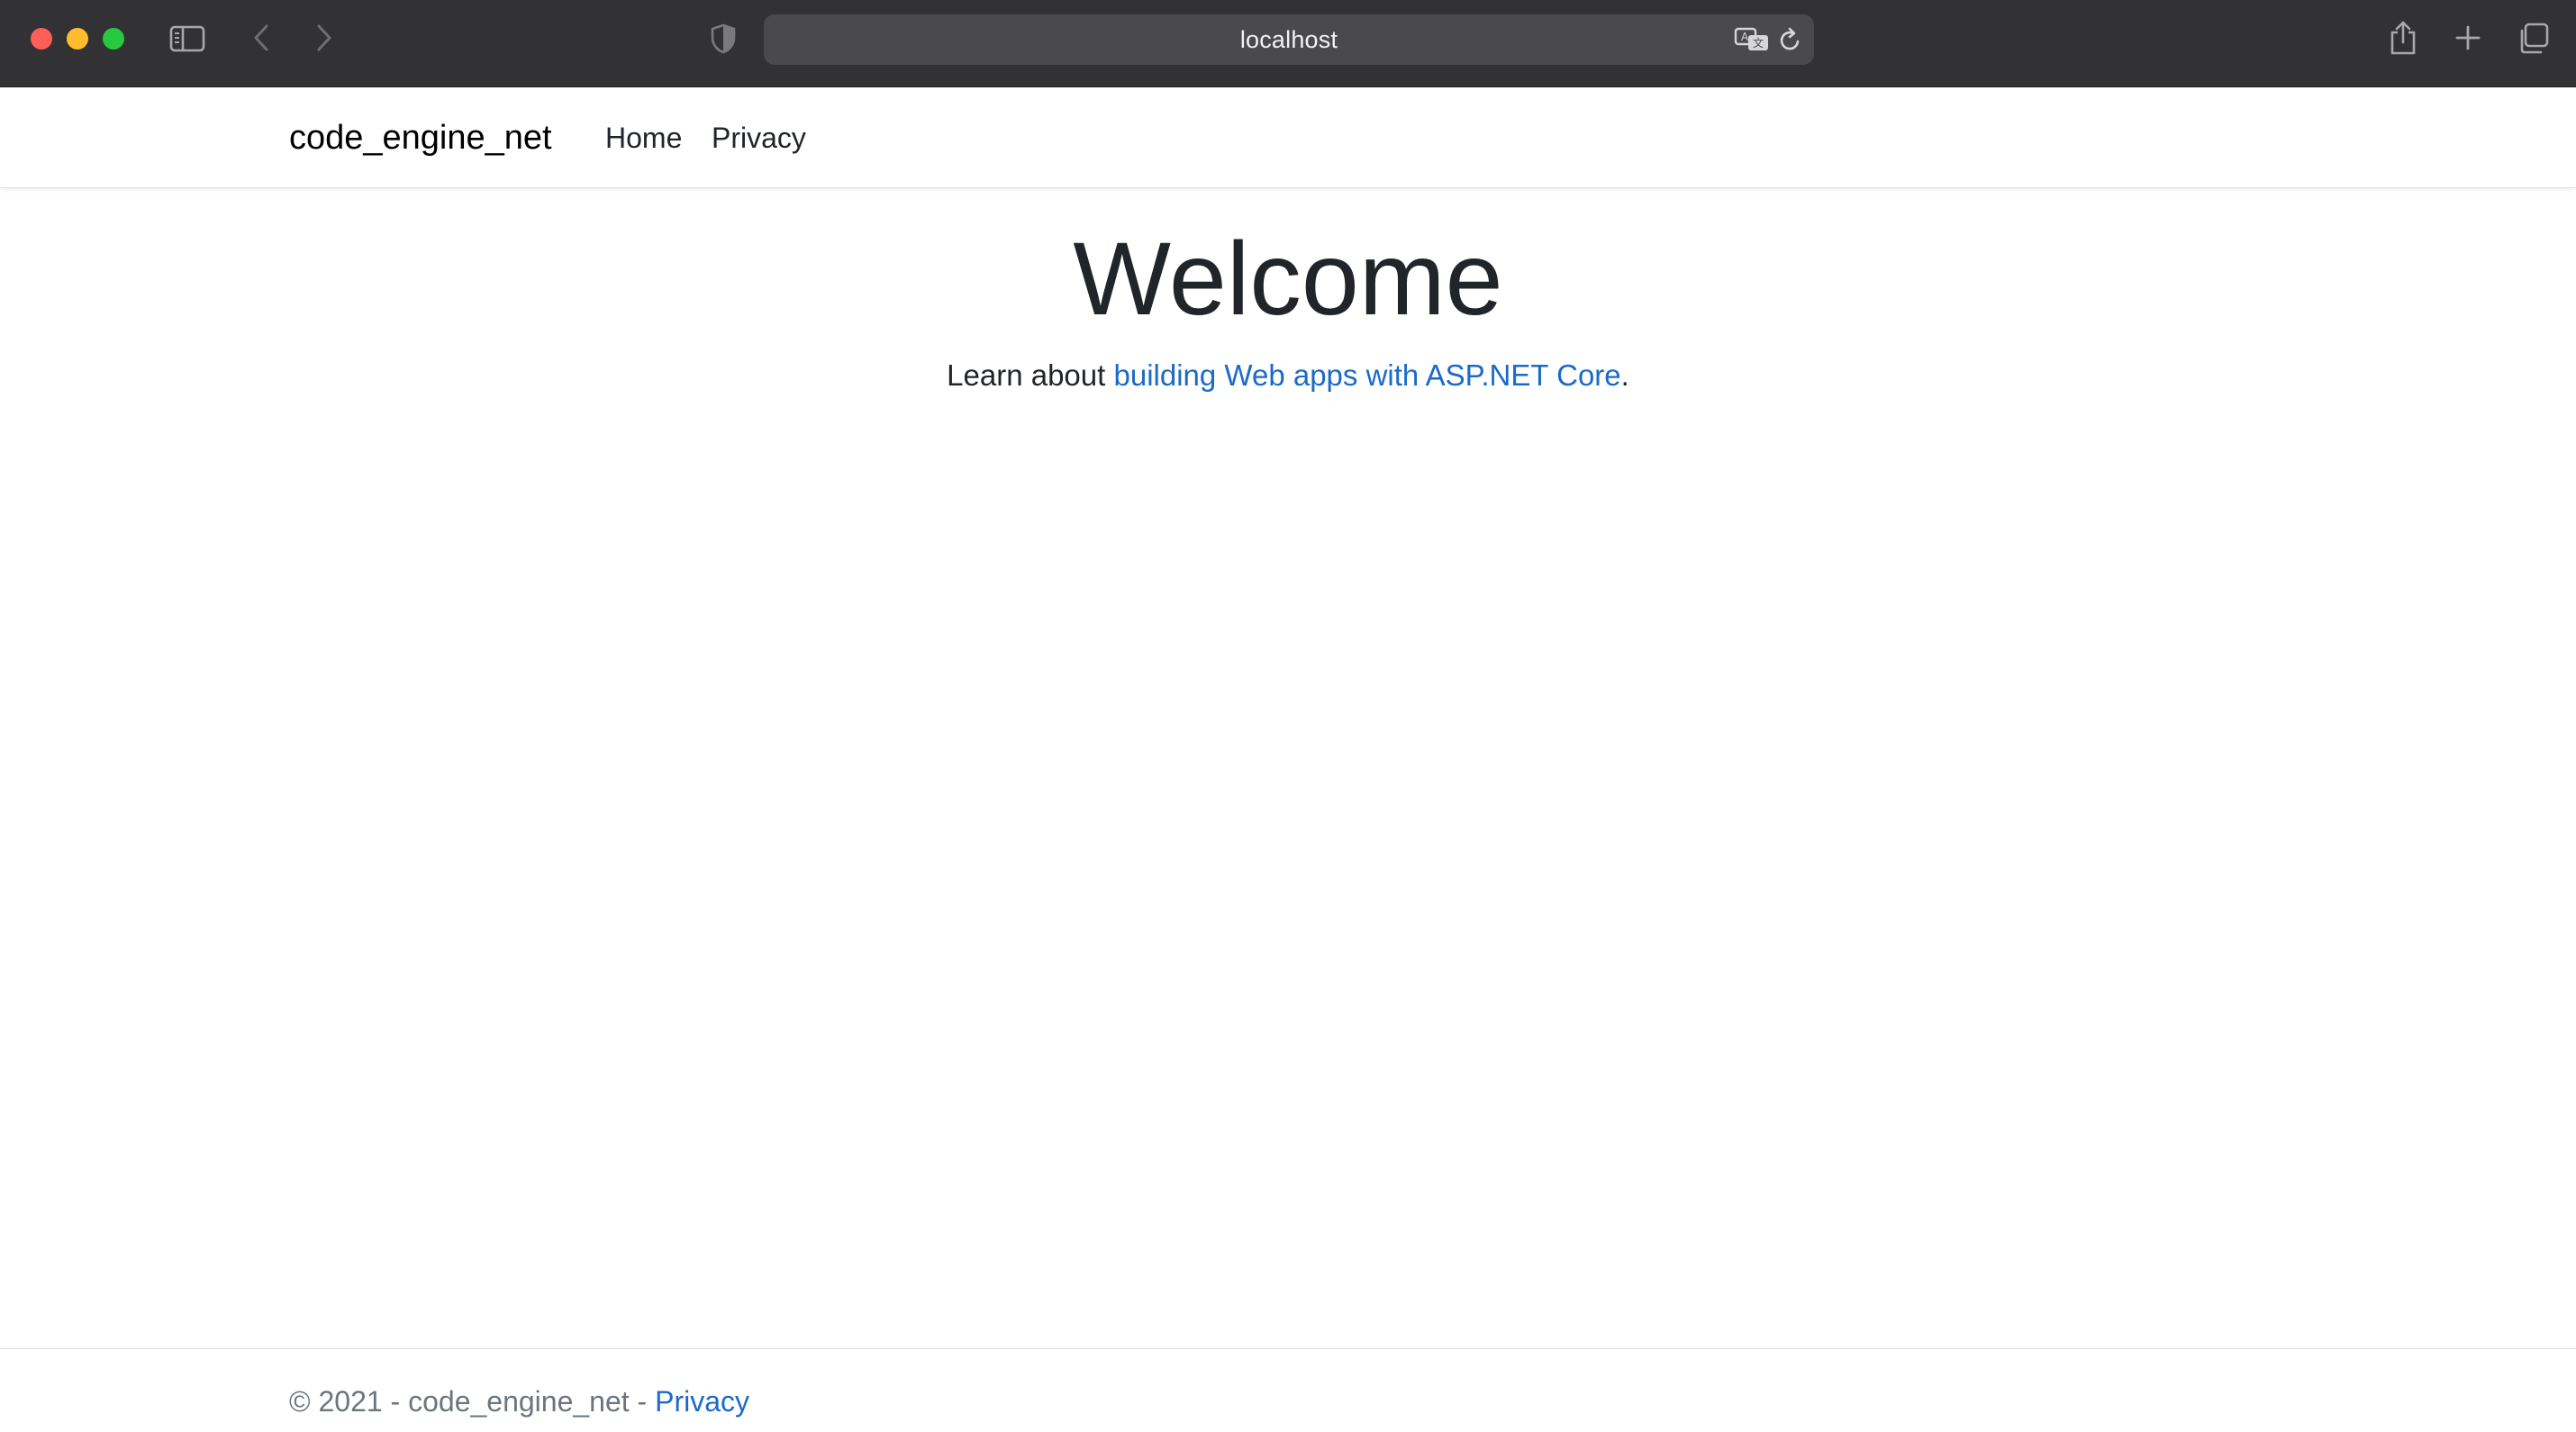  I want to click on plus-icon, so click(2467, 37).